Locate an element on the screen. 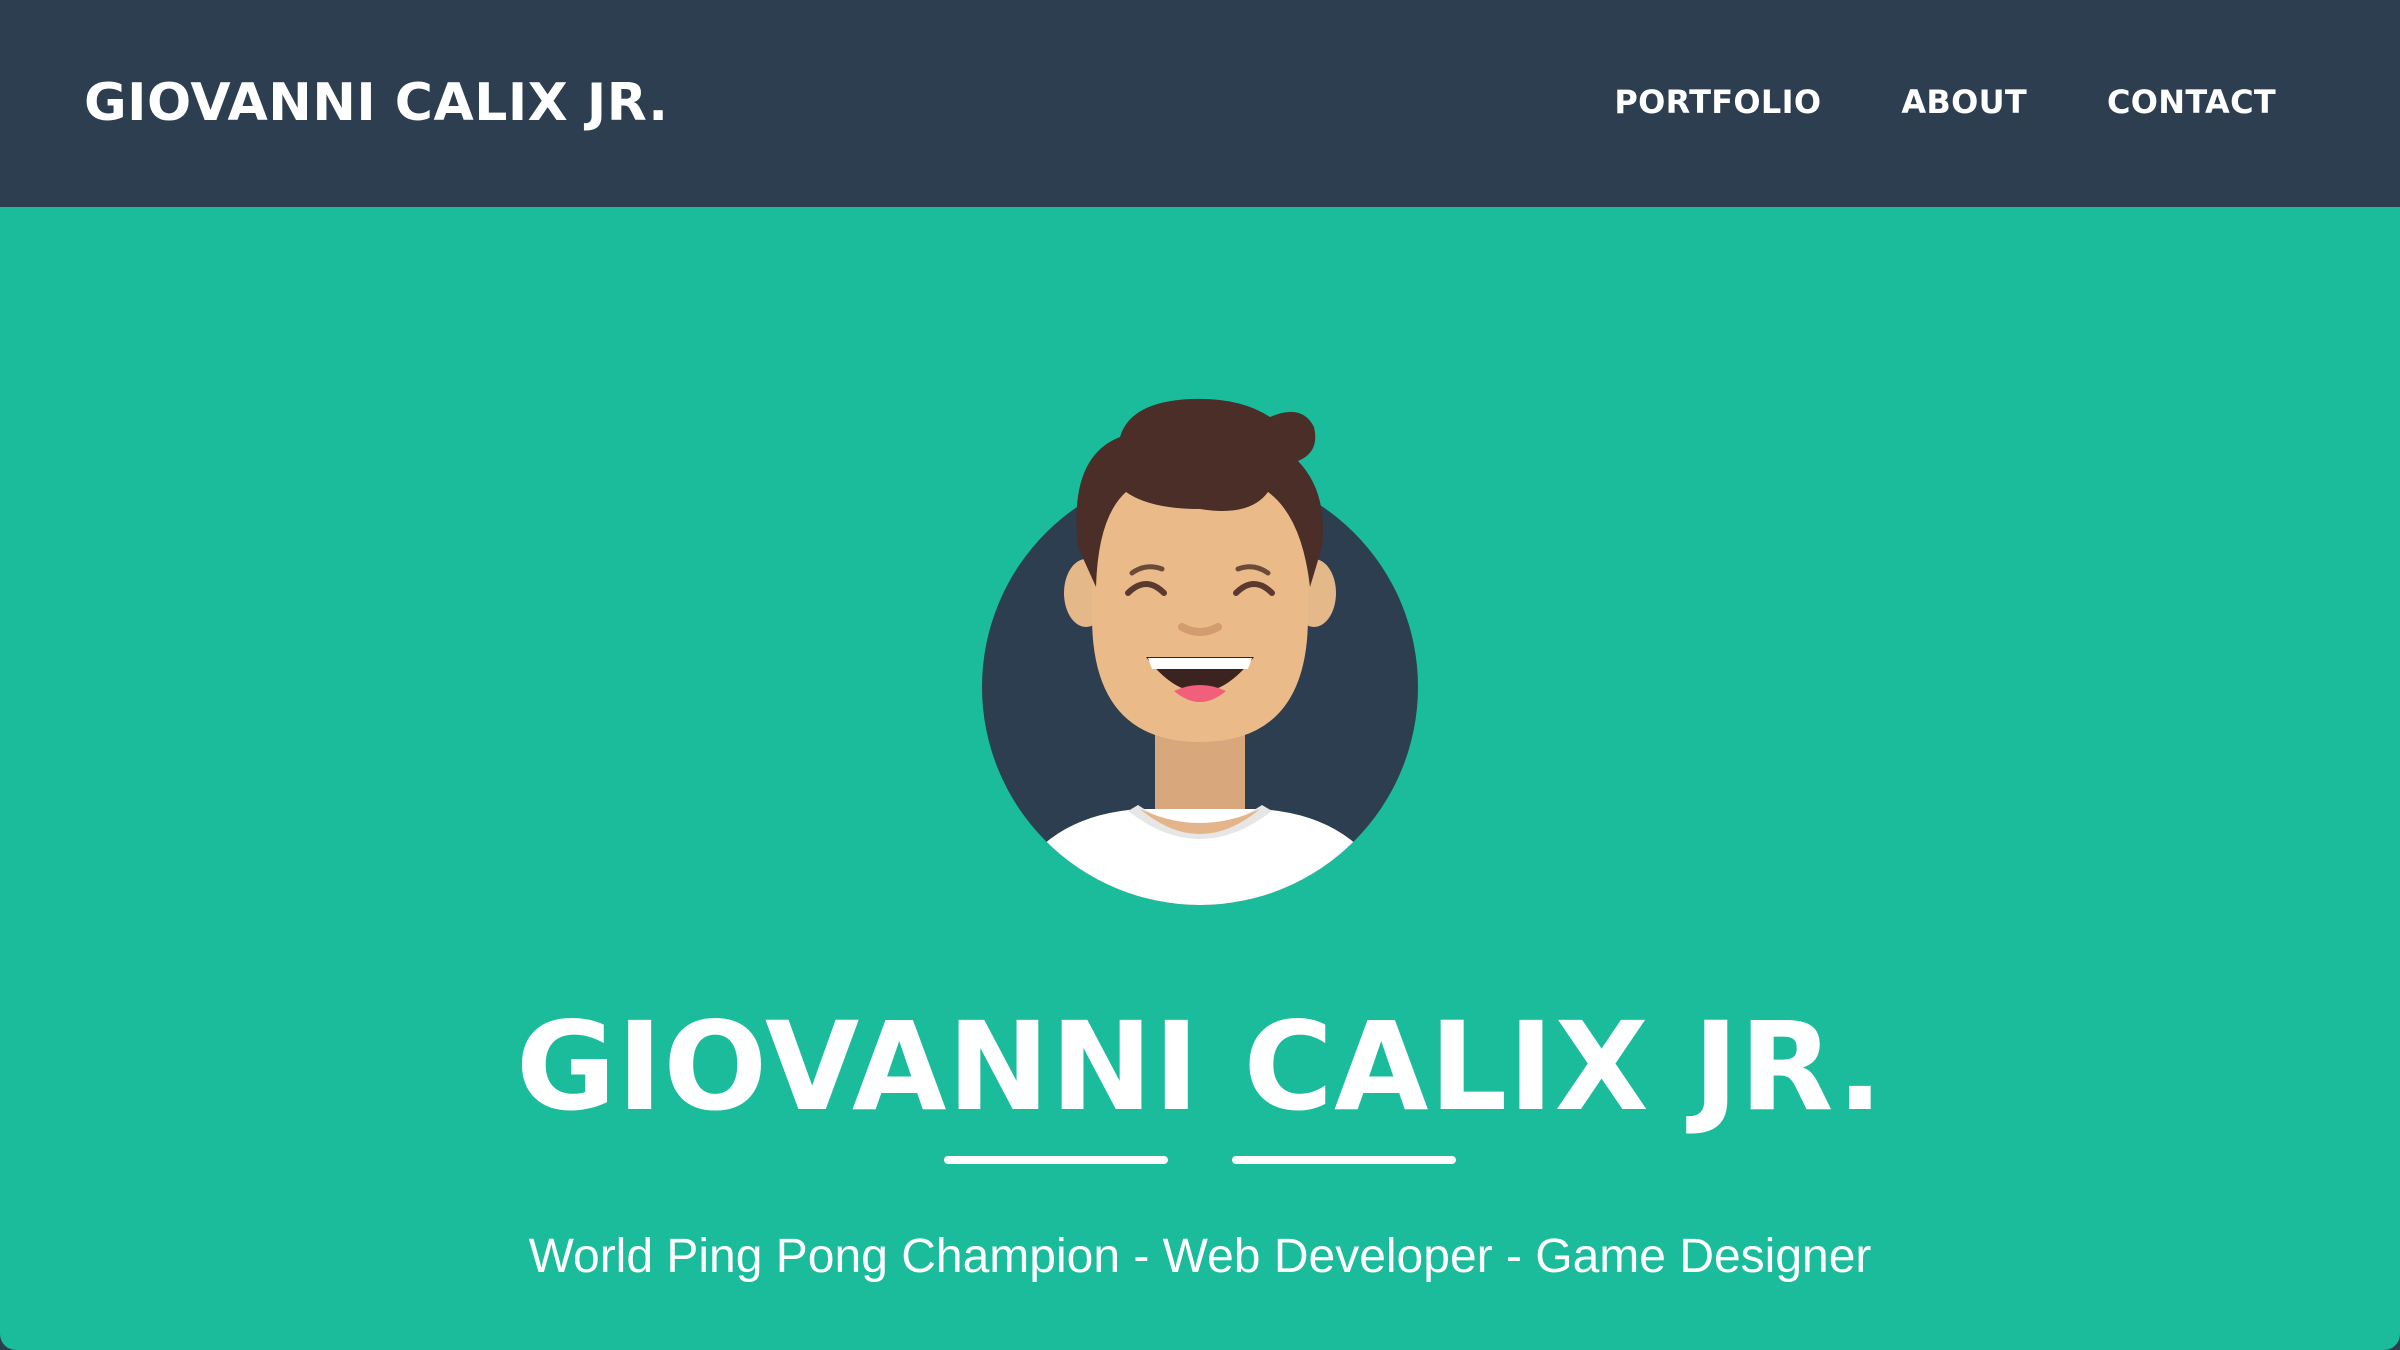 The width and height of the screenshot is (2400, 1350). nav-links: PORTFOLIO ABOUT CONTACT is located at coordinates (1945, 102).